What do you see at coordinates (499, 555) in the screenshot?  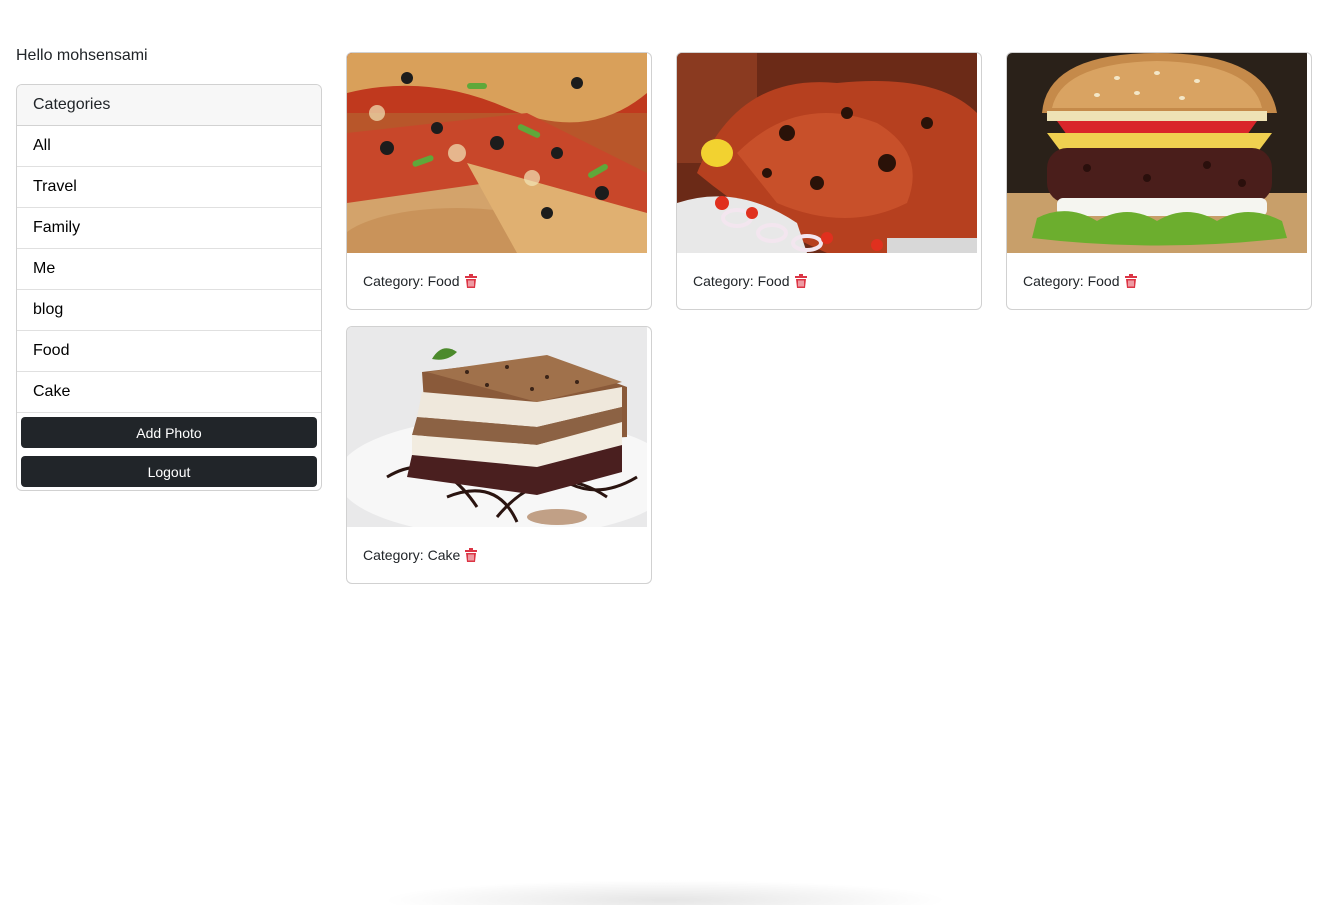 I see `photo-card-footer: Category: Cake` at bounding box center [499, 555].